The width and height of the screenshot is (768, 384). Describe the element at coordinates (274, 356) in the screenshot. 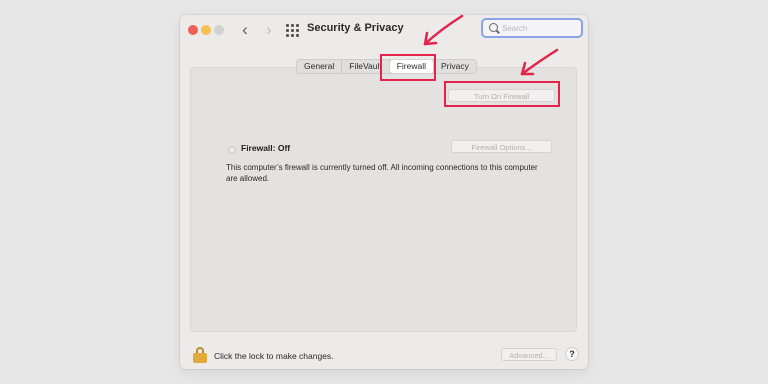

I see `lock-label: Click the lock to make changes.` at that location.